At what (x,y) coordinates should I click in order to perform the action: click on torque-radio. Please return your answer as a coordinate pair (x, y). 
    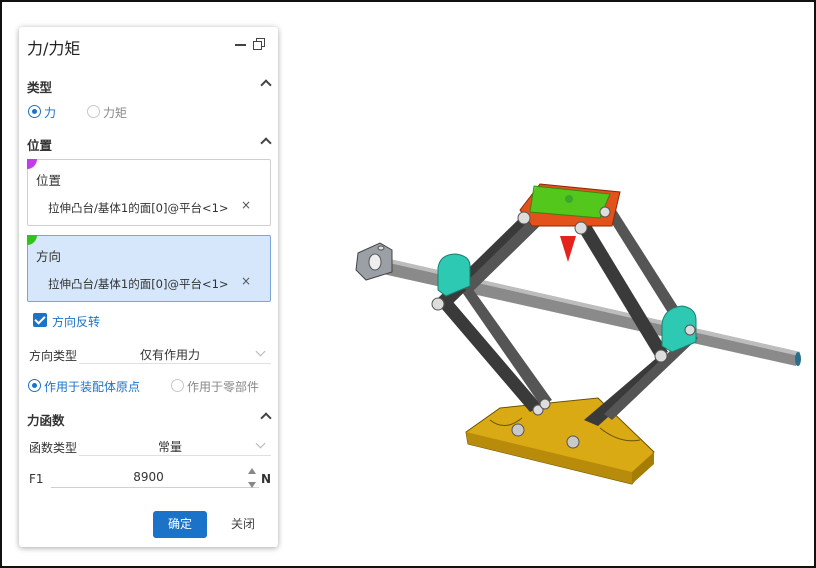
    Looking at the image, I should click on (93, 111).